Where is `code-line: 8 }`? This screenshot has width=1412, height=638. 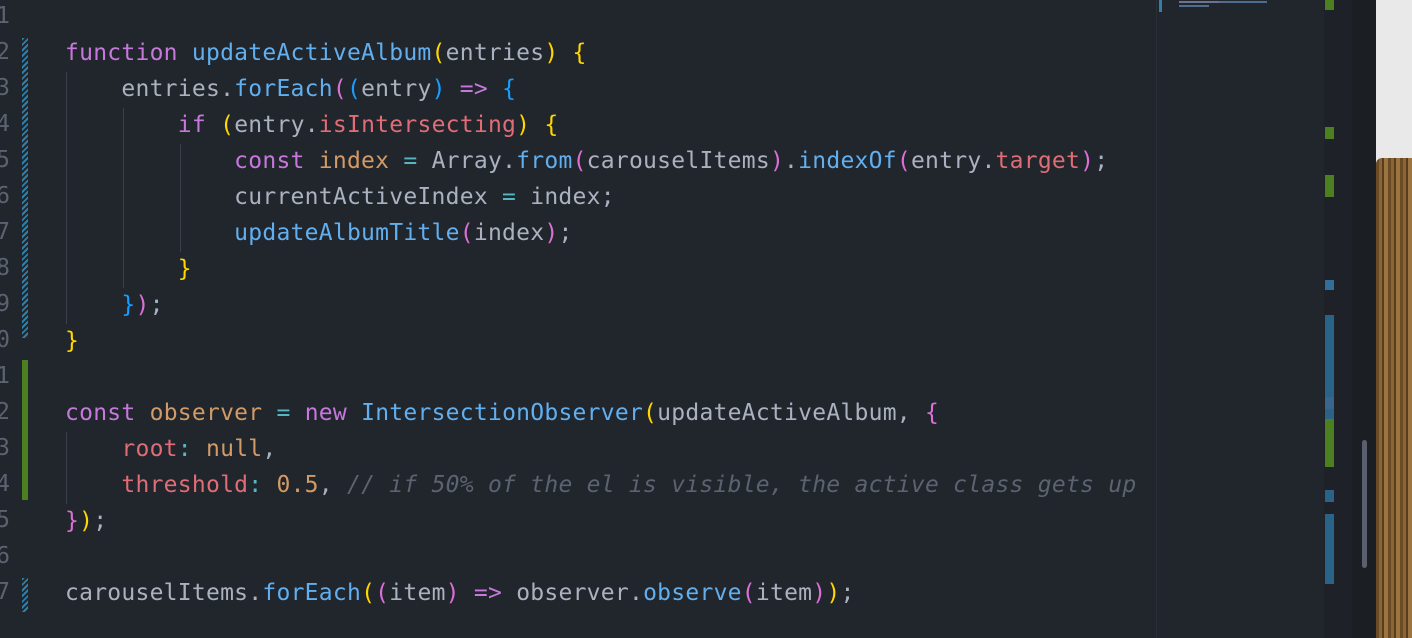 code-line: 8 } is located at coordinates (578, 270).